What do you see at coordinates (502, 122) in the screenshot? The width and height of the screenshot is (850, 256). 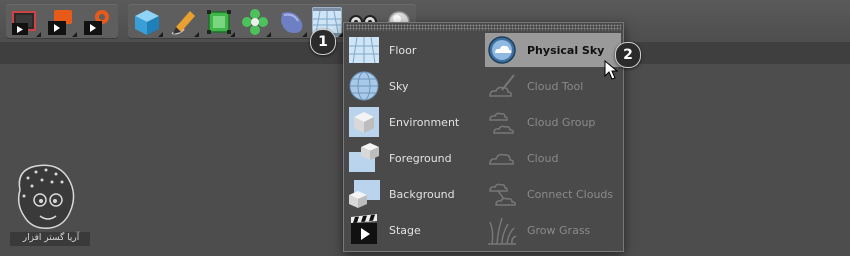 I see `cloud-group-icon` at bounding box center [502, 122].